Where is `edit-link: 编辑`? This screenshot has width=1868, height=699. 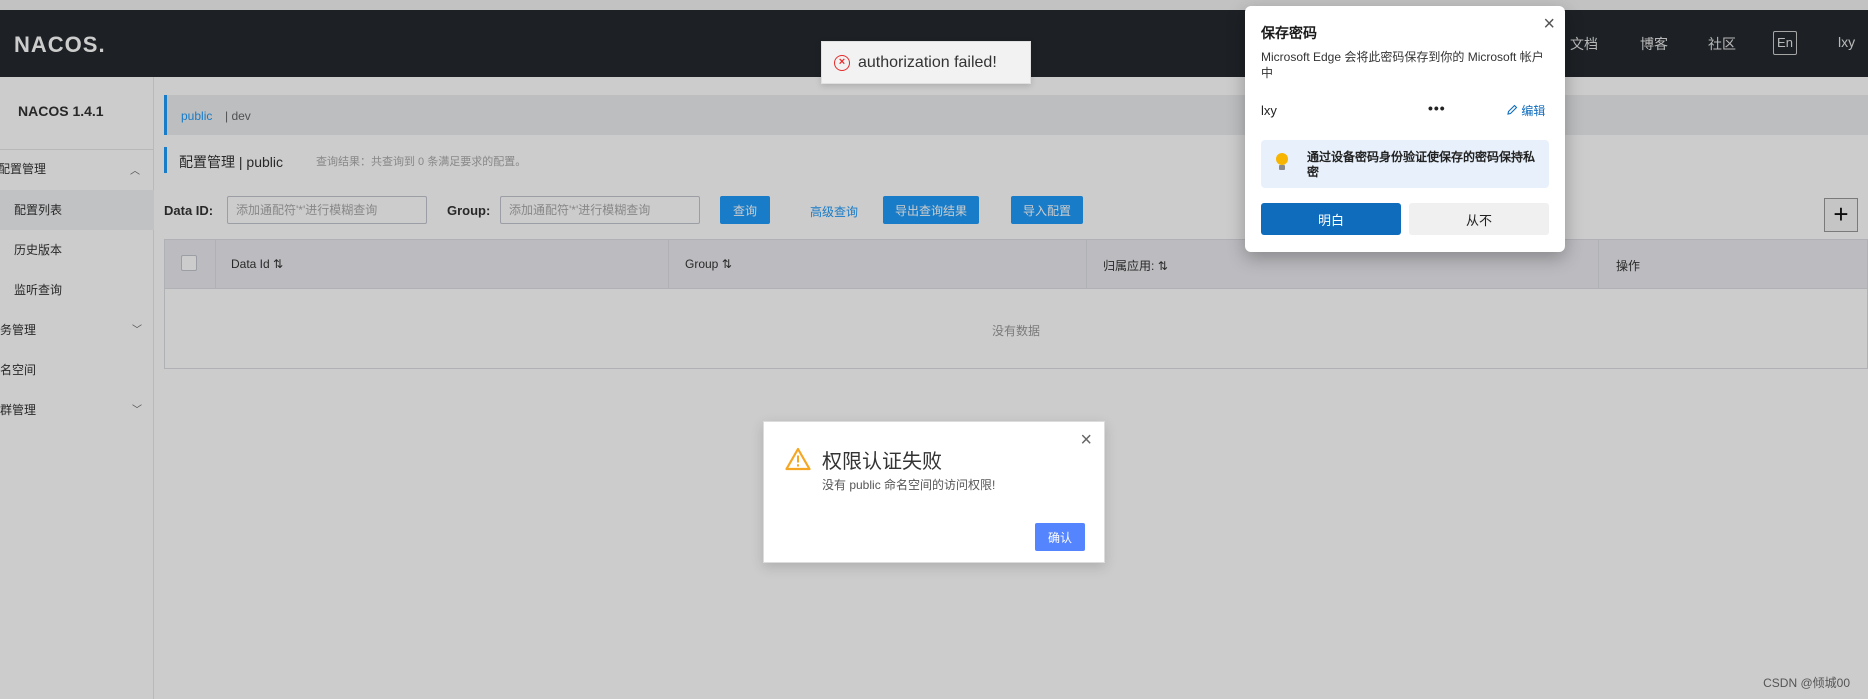
edit-link: 编辑 is located at coordinates (1525, 110).